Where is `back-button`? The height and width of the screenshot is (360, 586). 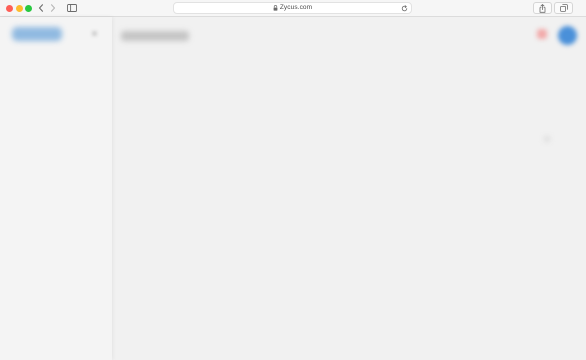
back-button is located at coordinates (41, 8).